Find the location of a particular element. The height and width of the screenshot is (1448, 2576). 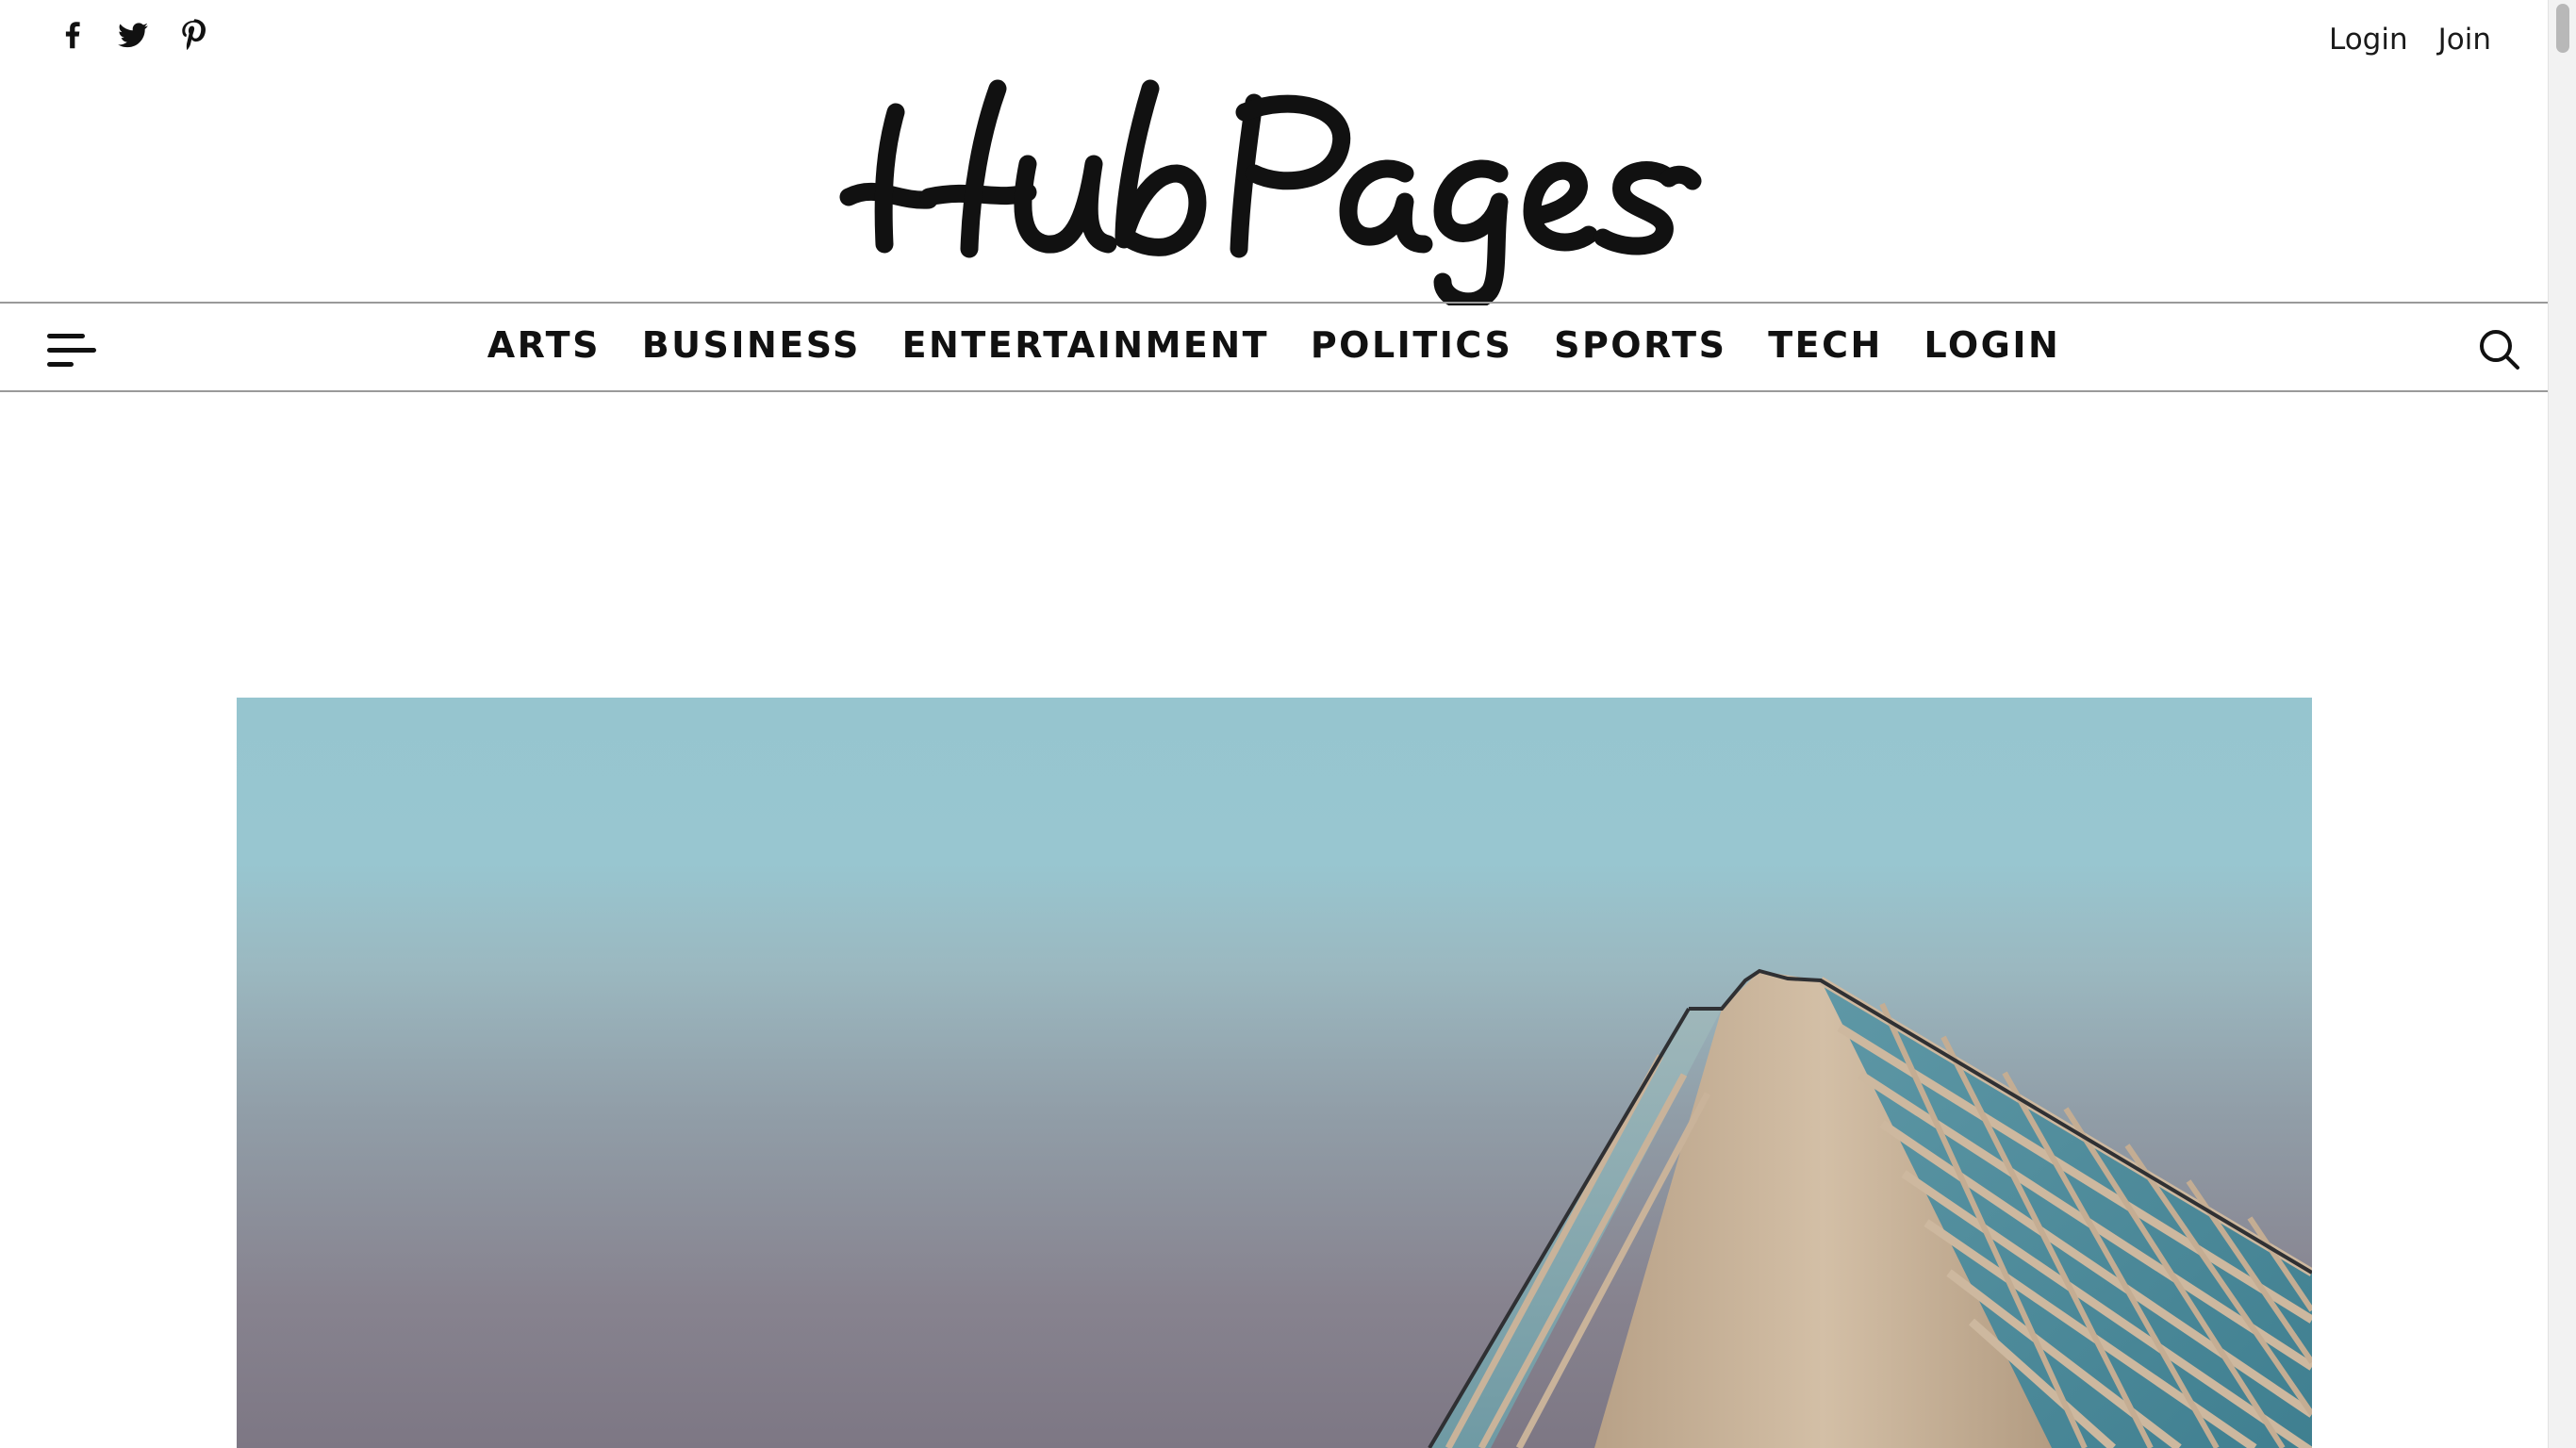

social-links is located at coordinates (133, 35).